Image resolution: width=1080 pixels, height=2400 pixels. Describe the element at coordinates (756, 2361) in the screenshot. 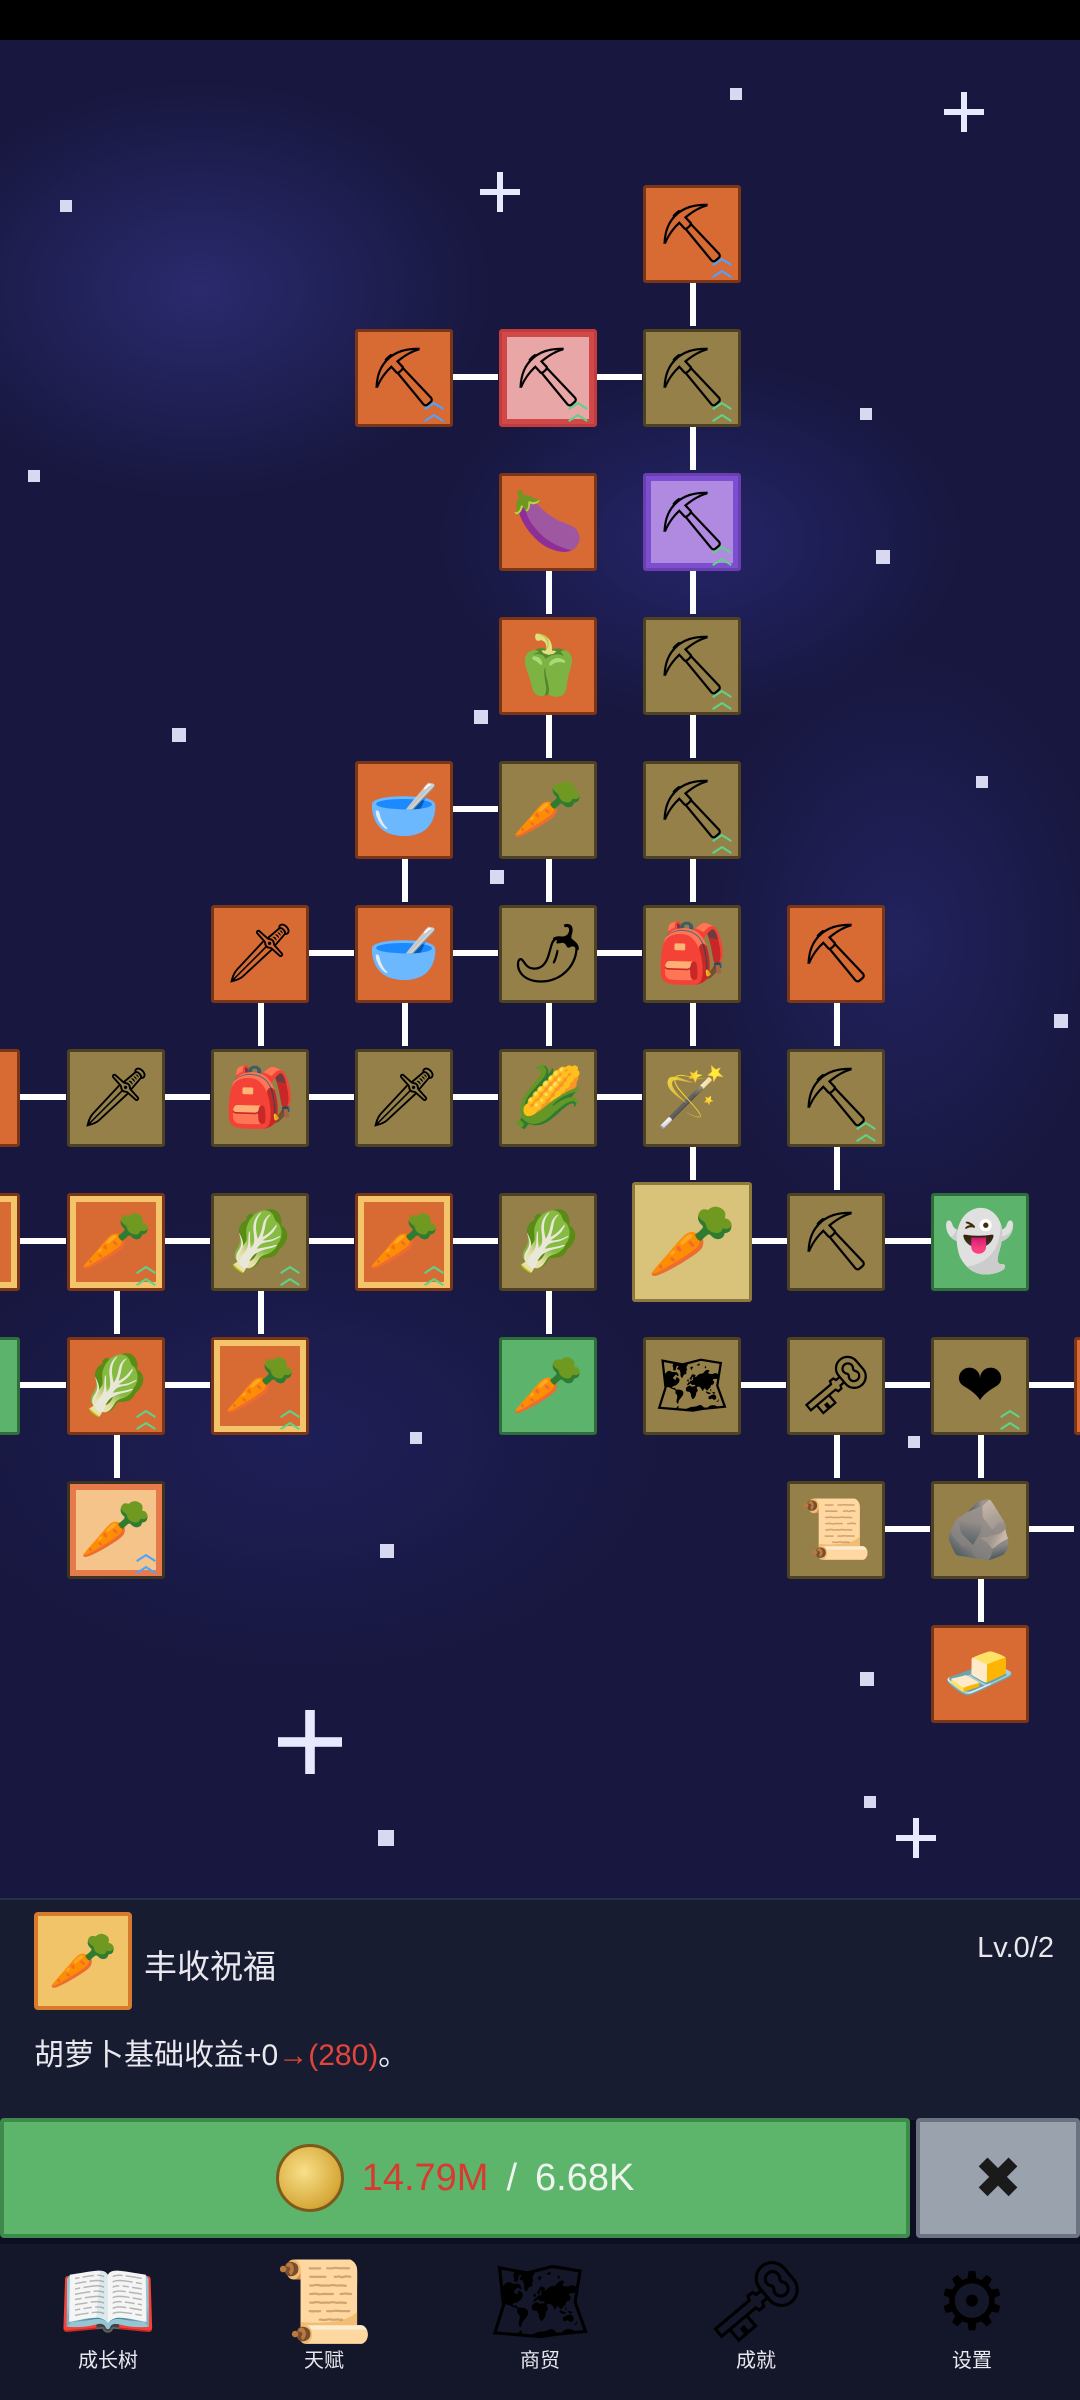

I see `nav-label: 成就` at that location.